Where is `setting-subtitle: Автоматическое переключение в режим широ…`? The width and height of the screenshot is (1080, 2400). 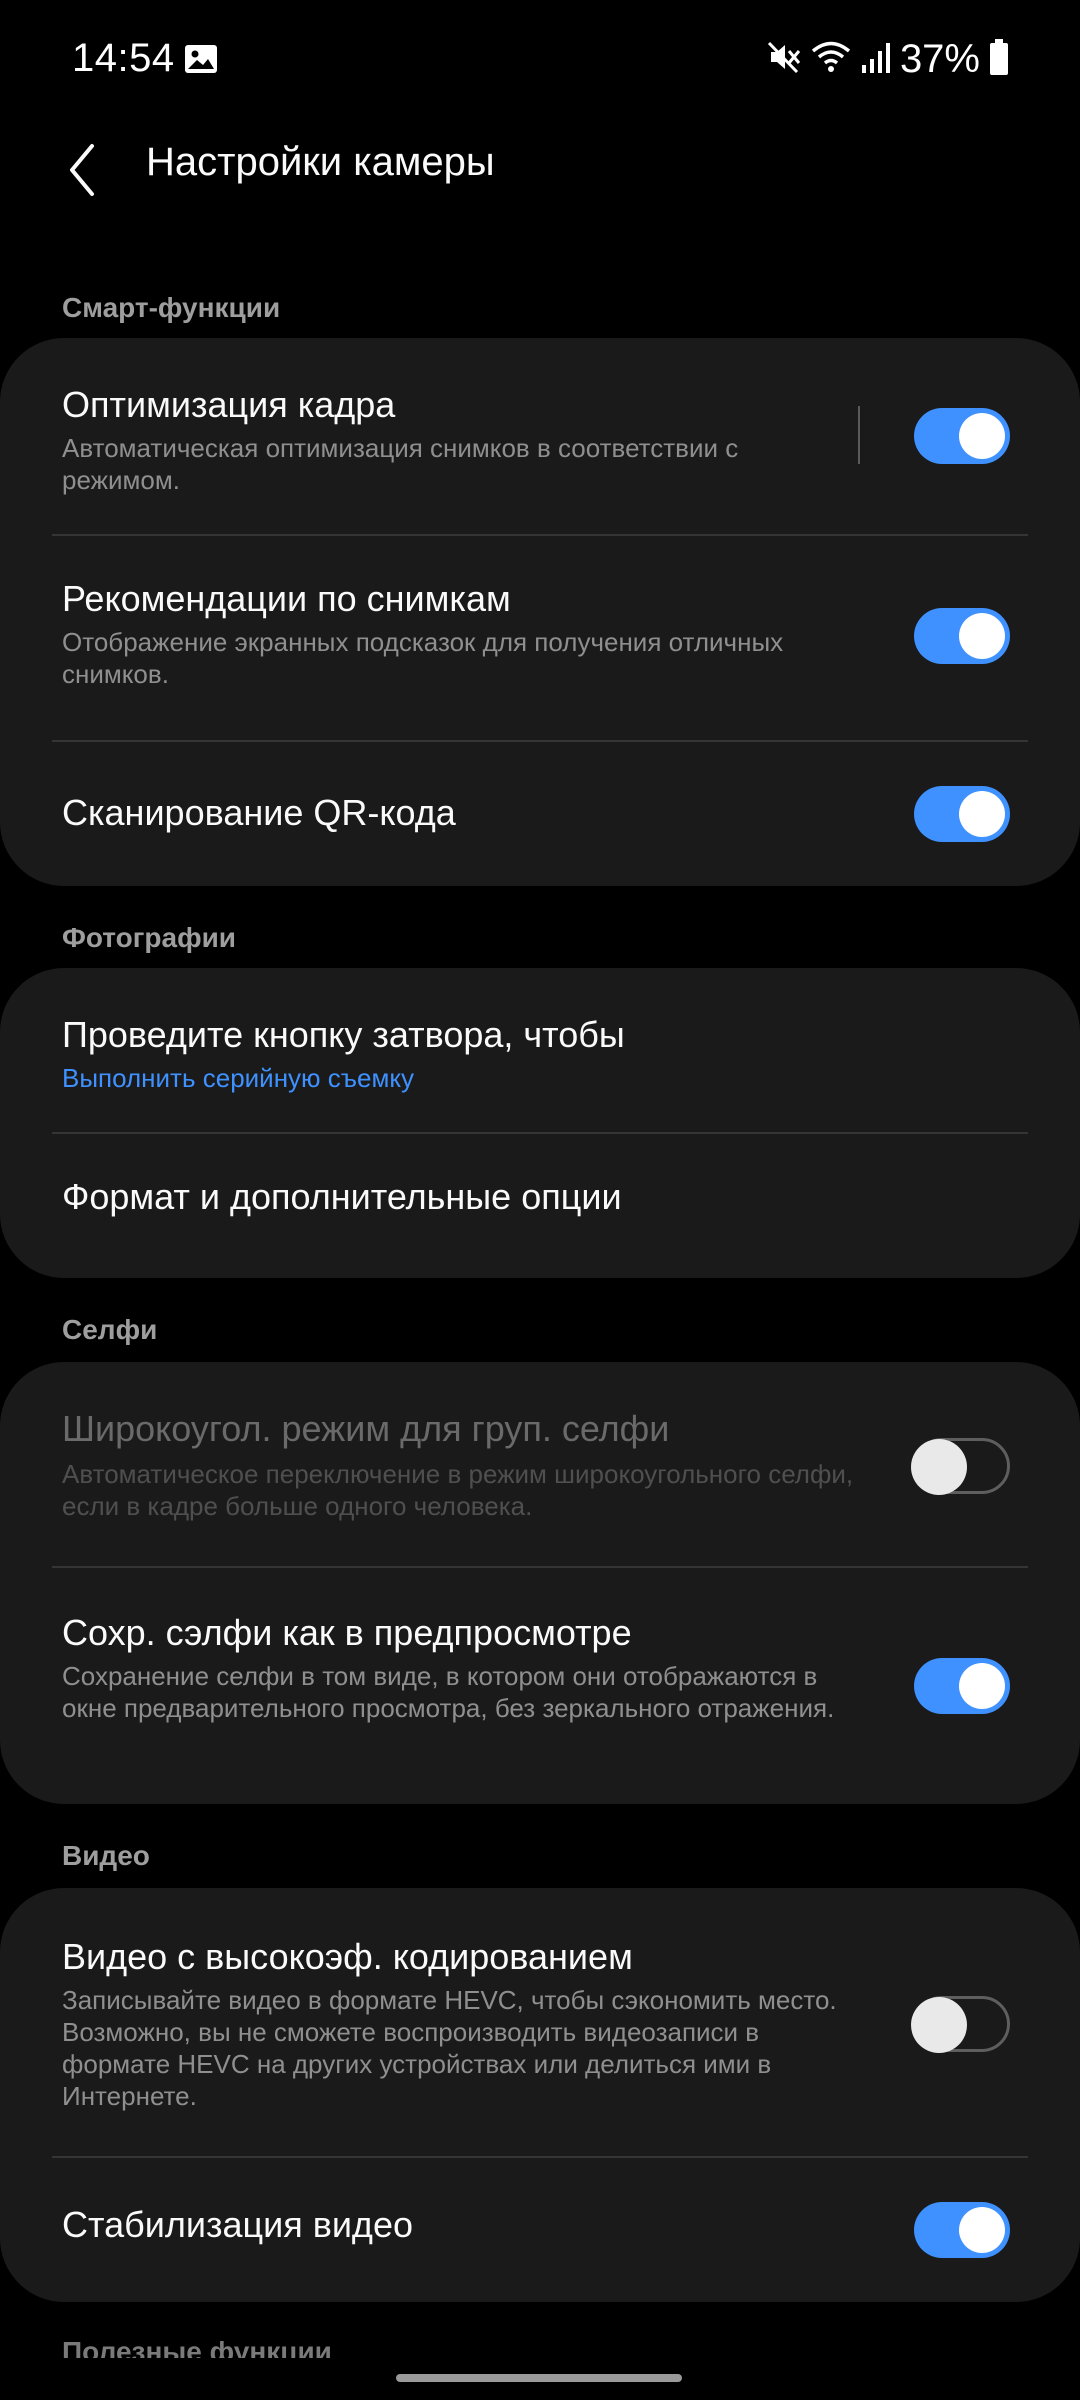
setting-subtitle: Автоматическое переключение в режим широ… is located at coordinates (458, 1490).